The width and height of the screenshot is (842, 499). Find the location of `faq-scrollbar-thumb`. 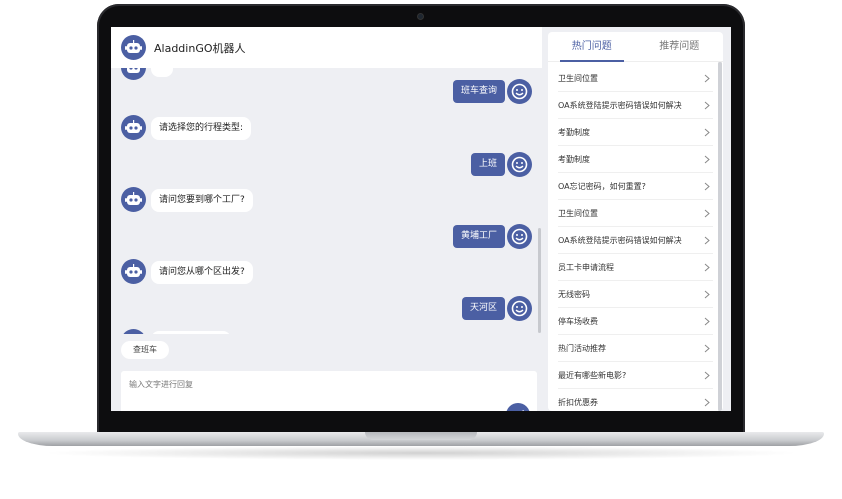

faq-scrollbar-thumb is located at coordinates (720, 236).